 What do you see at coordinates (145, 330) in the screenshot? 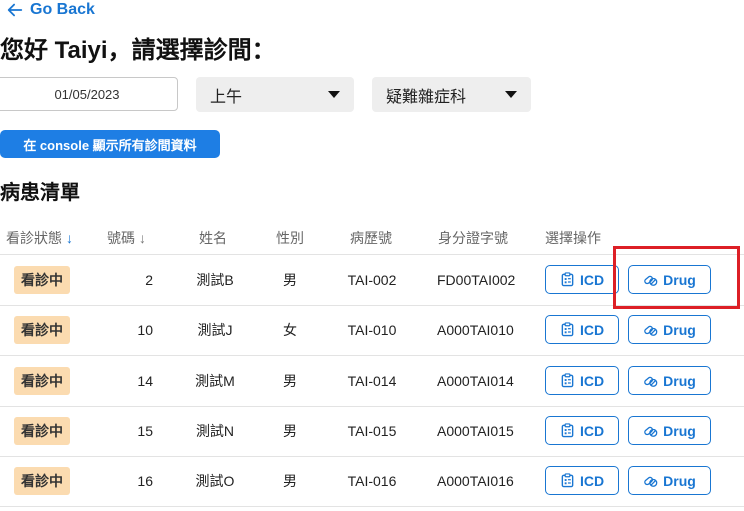
I see `number-cell: 10` at bounding box center [145, 330].